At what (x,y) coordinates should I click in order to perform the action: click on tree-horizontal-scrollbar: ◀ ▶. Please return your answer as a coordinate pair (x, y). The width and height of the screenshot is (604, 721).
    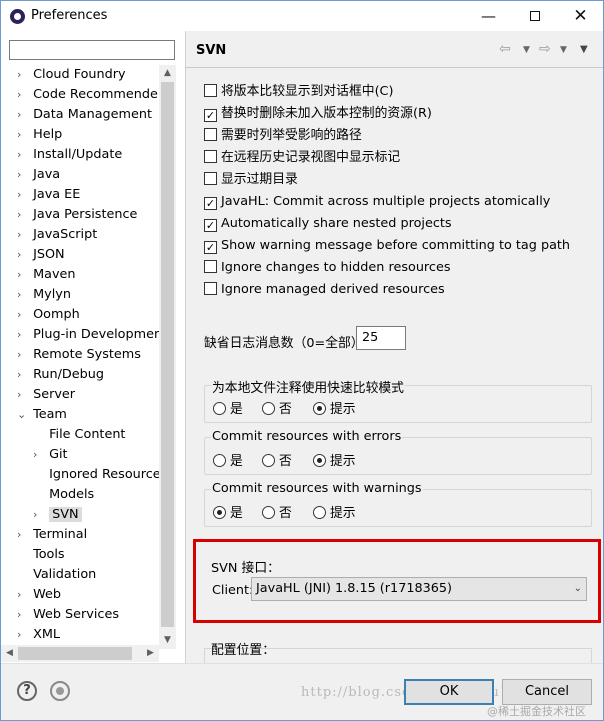
    Looking at the image, I should click on (80, 653).